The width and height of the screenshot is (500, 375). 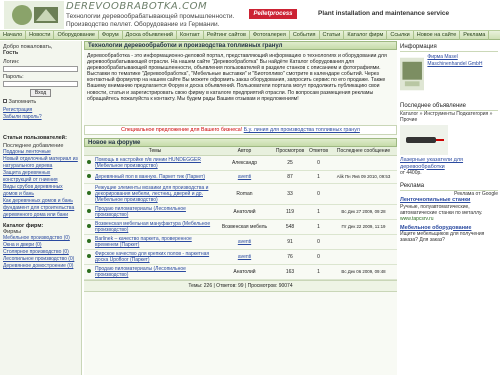 What do you see at coordinates (244, 151) in the screenshot?
I see `col-author: Автор` at bounding box center [244, 151].